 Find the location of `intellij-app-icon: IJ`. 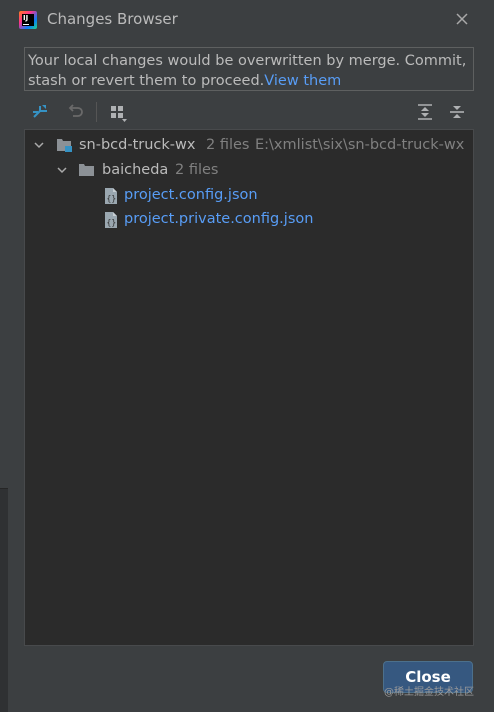

intellij-app-icon: IJ is located at coordinates (28, 20).